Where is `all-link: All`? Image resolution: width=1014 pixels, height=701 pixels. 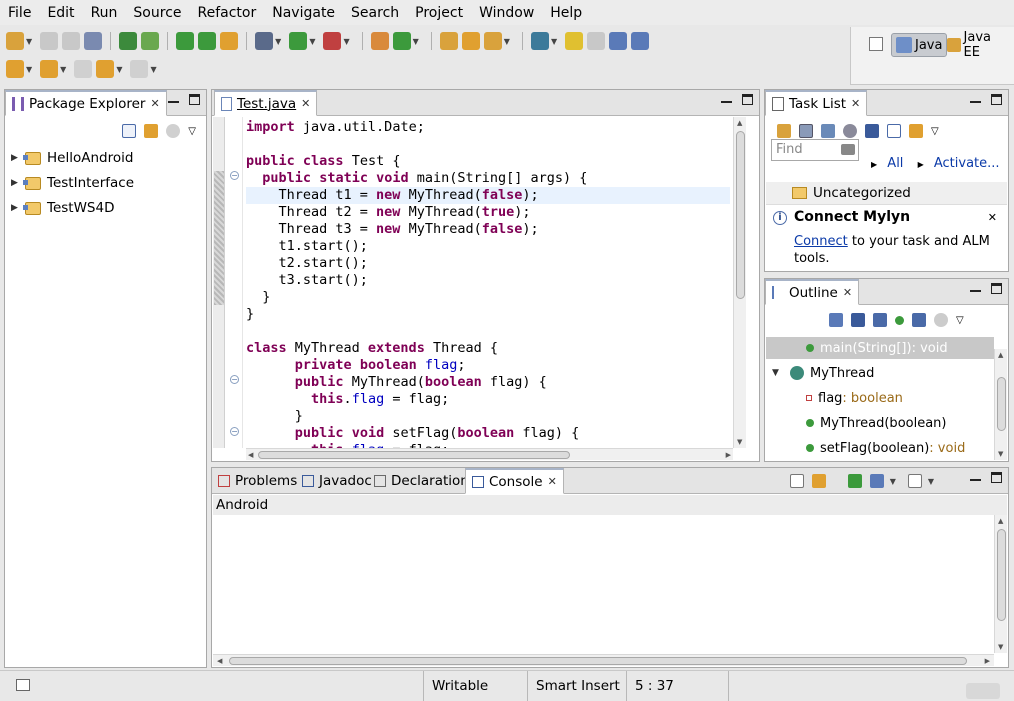 all-link: All is located at coordinates (895, 163).